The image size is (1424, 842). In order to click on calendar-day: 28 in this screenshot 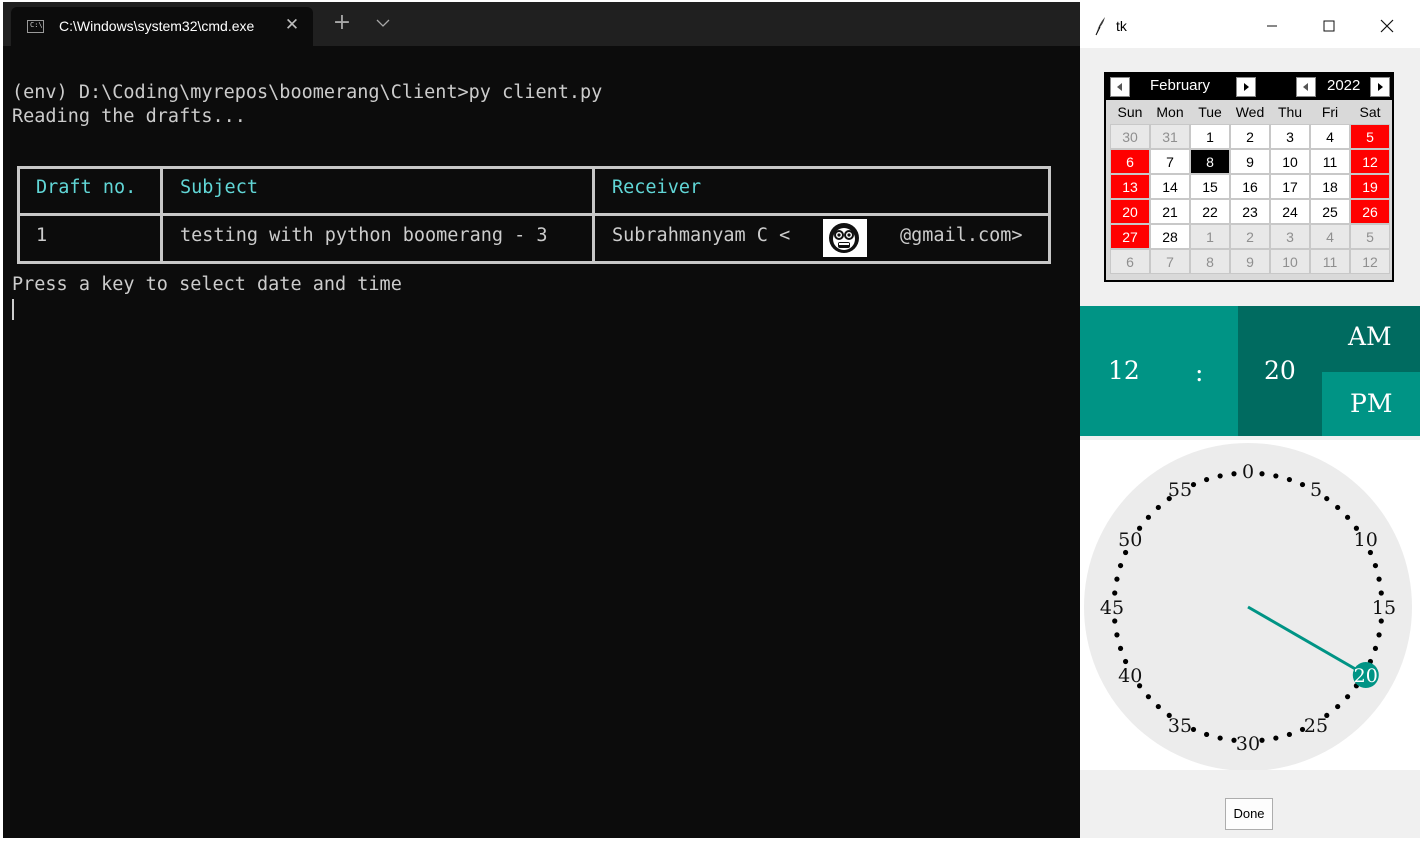, I will do `click(1170, 236)`.